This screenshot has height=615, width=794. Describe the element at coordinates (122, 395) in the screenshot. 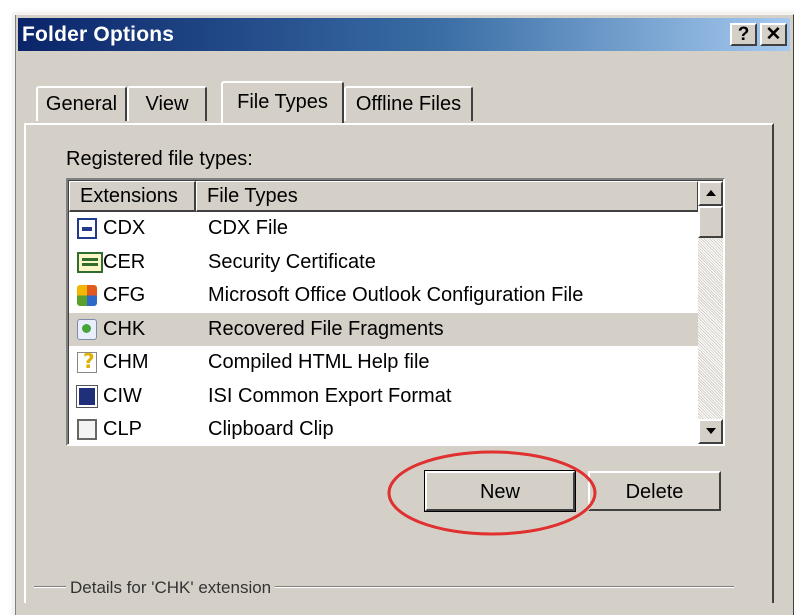

I see `extension-cell: CIW` at that location.